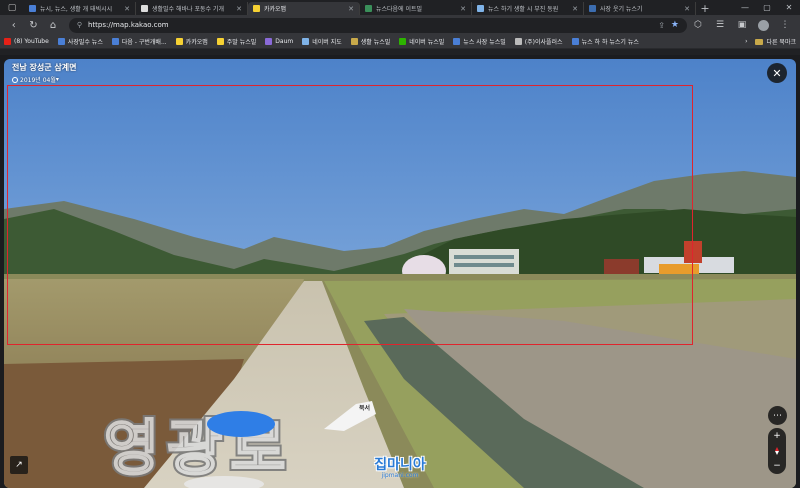  What do you see at coordinates (279, 41) in the screenshot?
I see `bookmark-item: Daum` at bounding box center [279, 41].